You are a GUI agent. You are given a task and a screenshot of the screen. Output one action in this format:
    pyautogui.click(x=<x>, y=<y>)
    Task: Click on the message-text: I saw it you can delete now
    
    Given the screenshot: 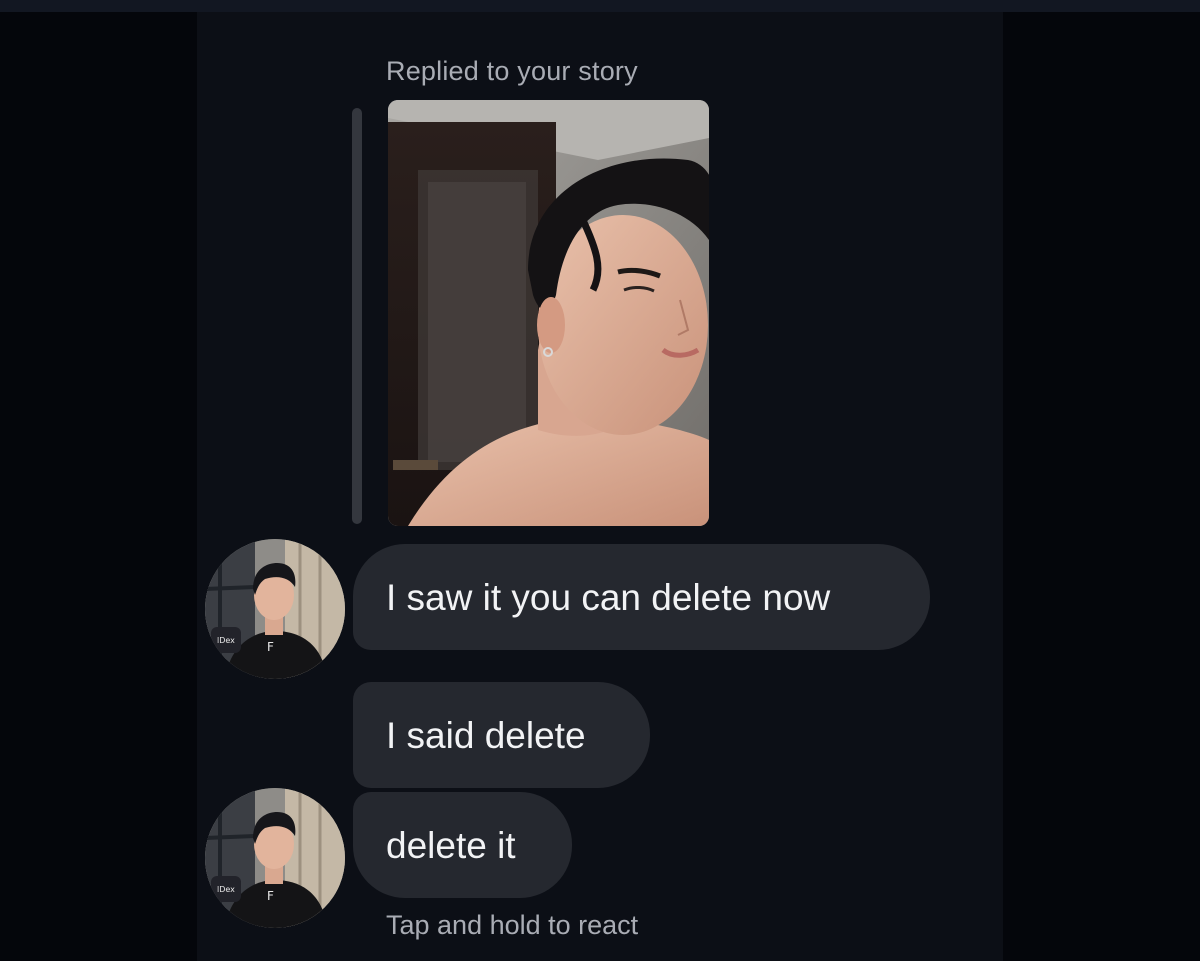 What is the action you would take?
    pyautogui.click(x=608, y=597)
    